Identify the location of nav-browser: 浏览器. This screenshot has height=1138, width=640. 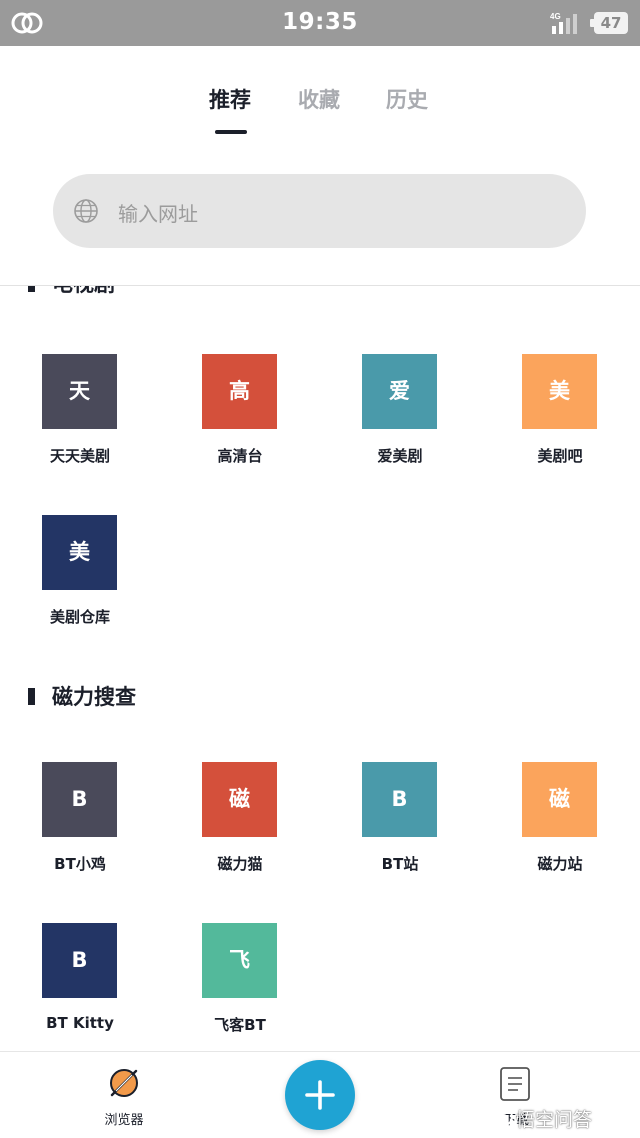
(124, 1099).